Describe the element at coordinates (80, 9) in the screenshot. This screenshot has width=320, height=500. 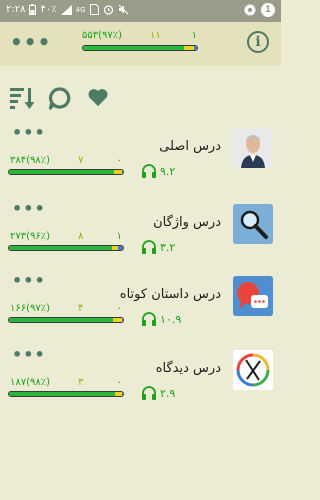
I see `network-type: 4G` at that location.